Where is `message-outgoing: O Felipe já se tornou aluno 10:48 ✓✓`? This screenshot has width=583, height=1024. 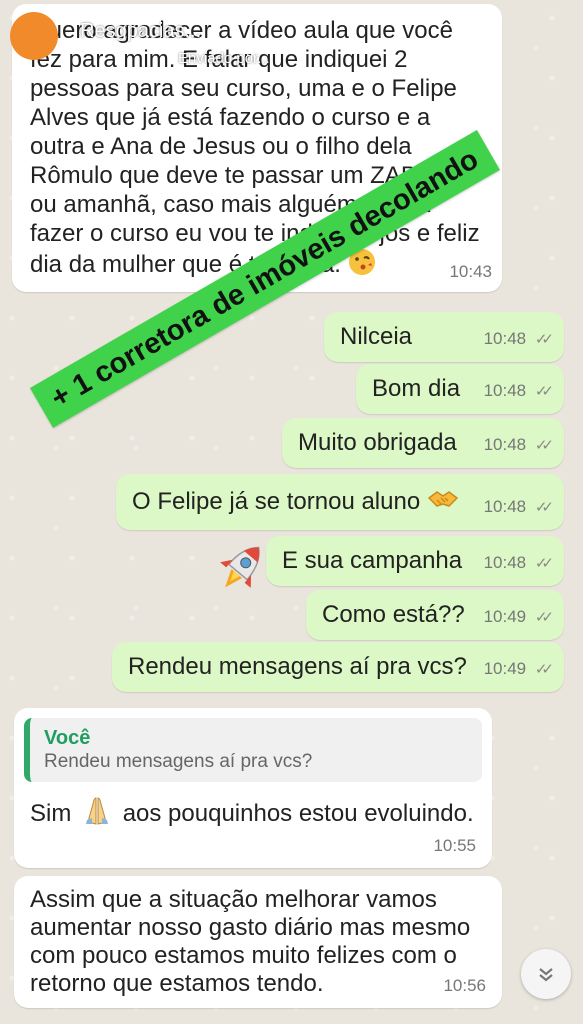 message-outgoing: O Felipe já se tornou aluno 10:48 ✓✓ is located at coordinates (340, 502).